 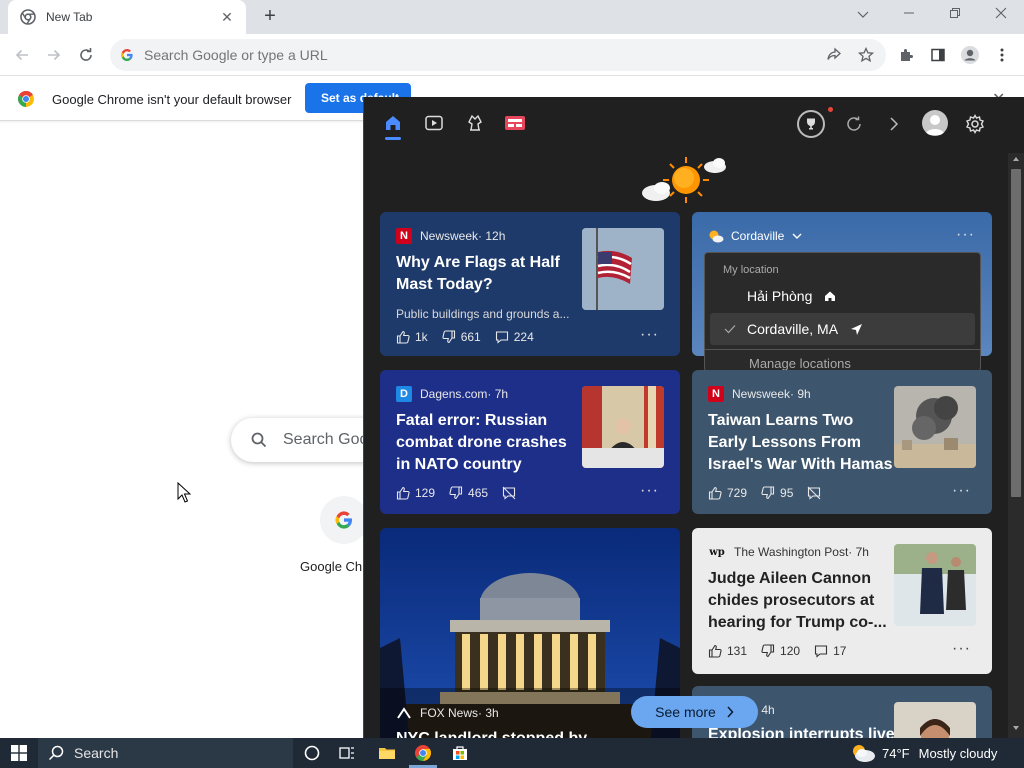 I want to click on source-name: The Washington Post, so click(x=791, y=552).